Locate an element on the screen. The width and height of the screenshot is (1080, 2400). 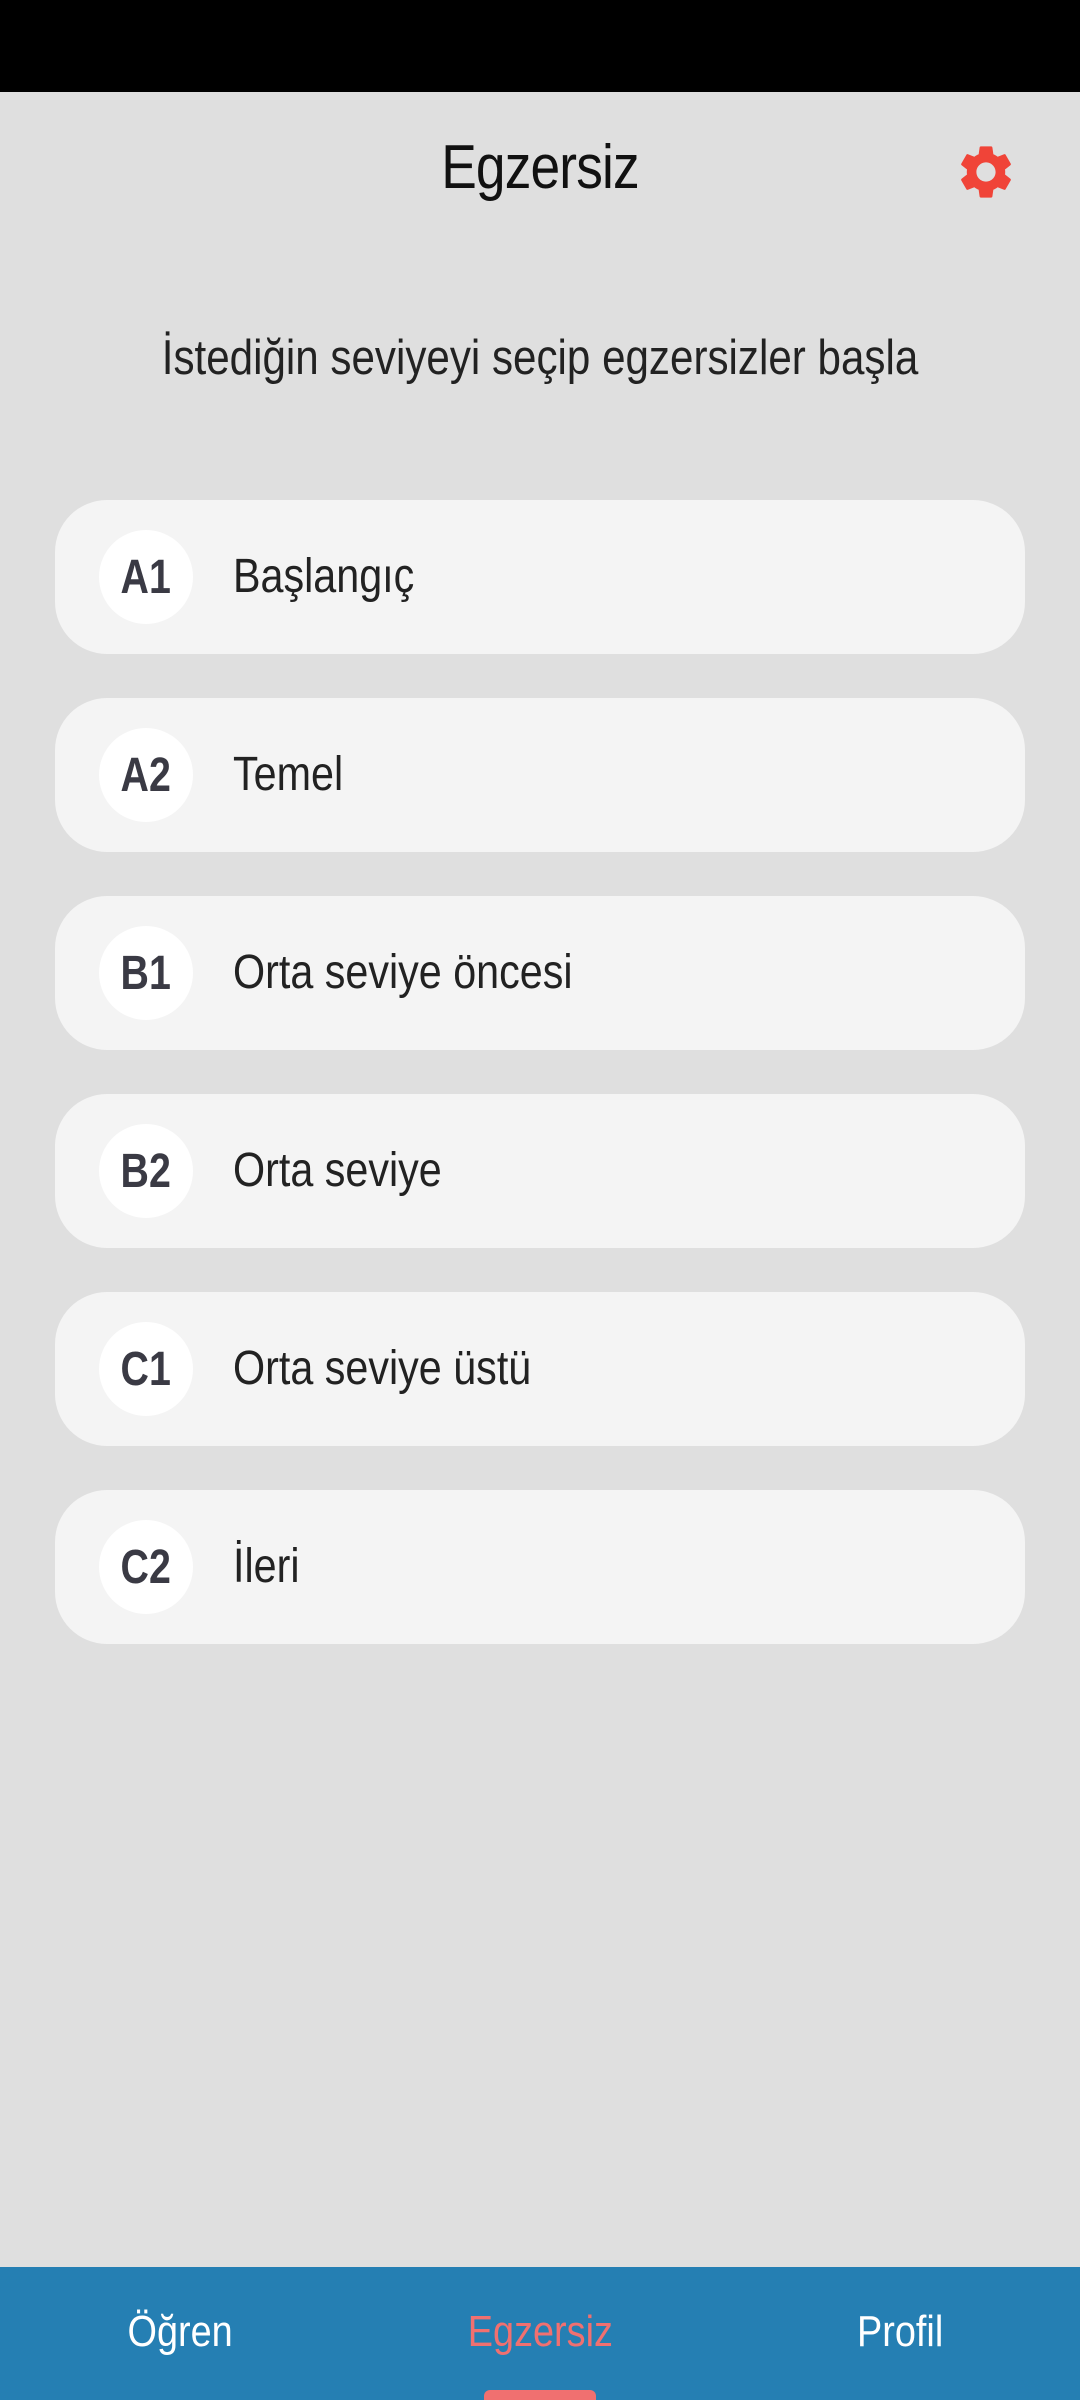
nav-tab-label: Öğren is located at coordinates (180, 2331).